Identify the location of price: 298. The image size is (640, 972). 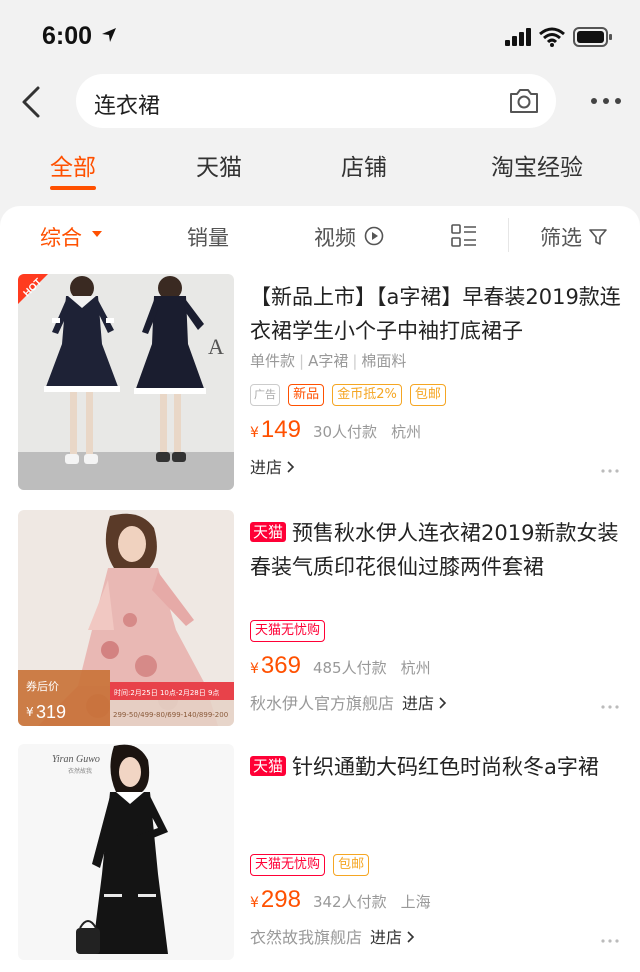
(280, 899).